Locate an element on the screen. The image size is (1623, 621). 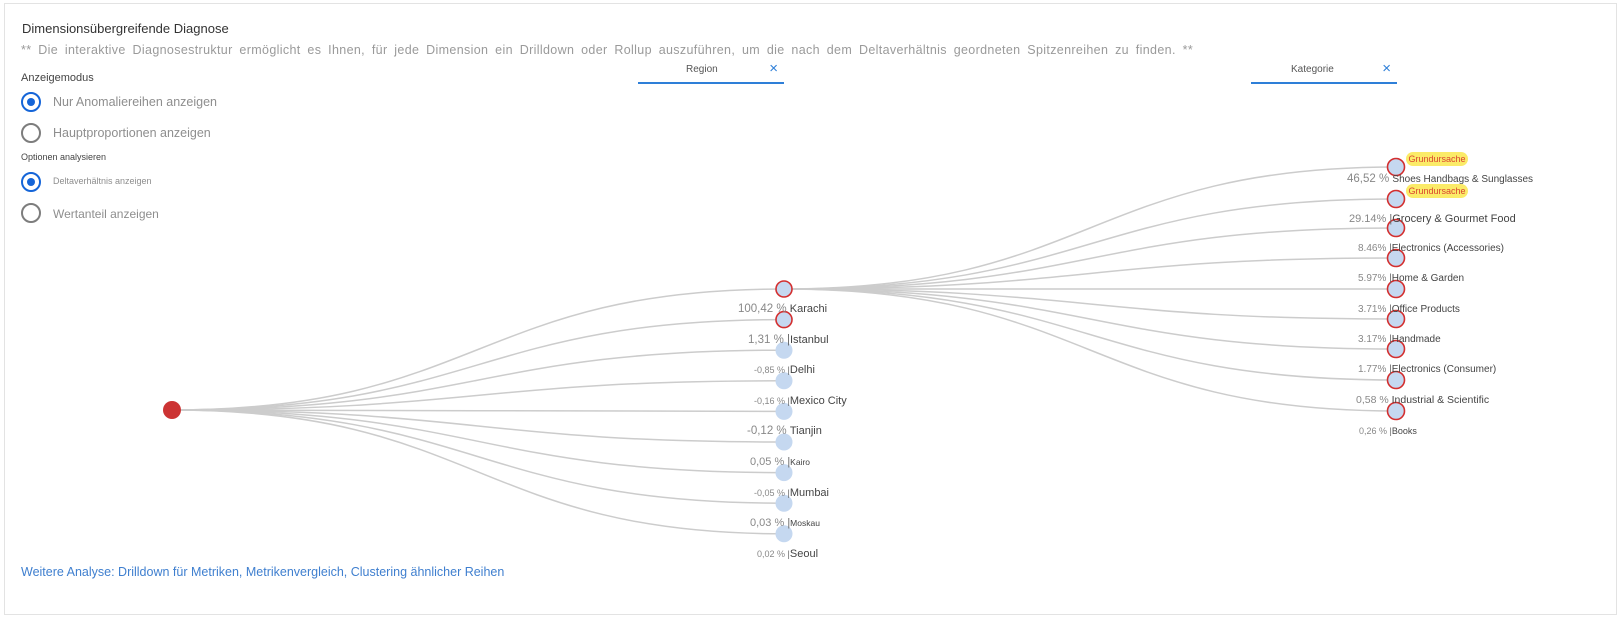
region-label-percent: 100,42 % is located at coordinates (764, 309).